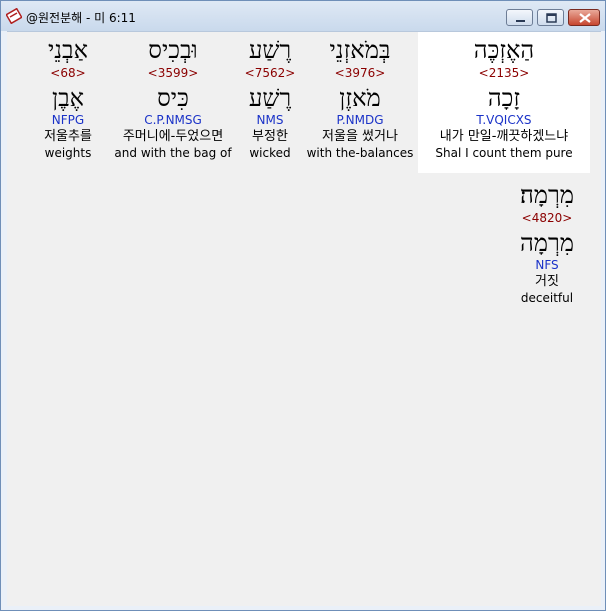 Image resolution: width=606 pixels, height=611 pixels. Describe the element at coordinates (504, 73) in the screenshot. I see `strong-number: <2135>` at that location.